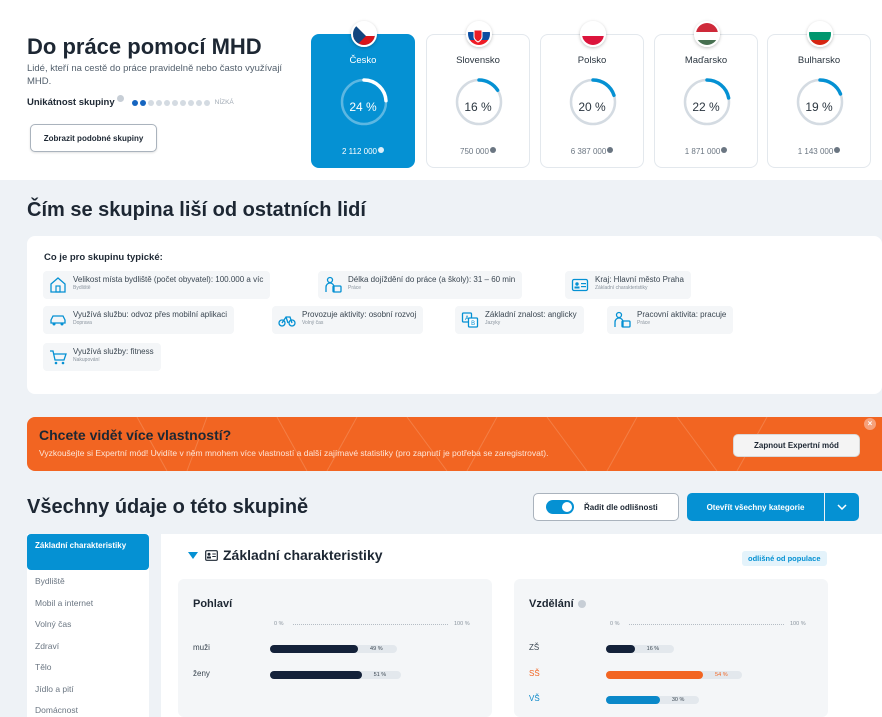 This screenshot has width=882, height=717. What do you see at coordinates (621, 288) in the screenshot?
I see `trait-category: Základní charakteristiky` at bounding box center [621, 288].